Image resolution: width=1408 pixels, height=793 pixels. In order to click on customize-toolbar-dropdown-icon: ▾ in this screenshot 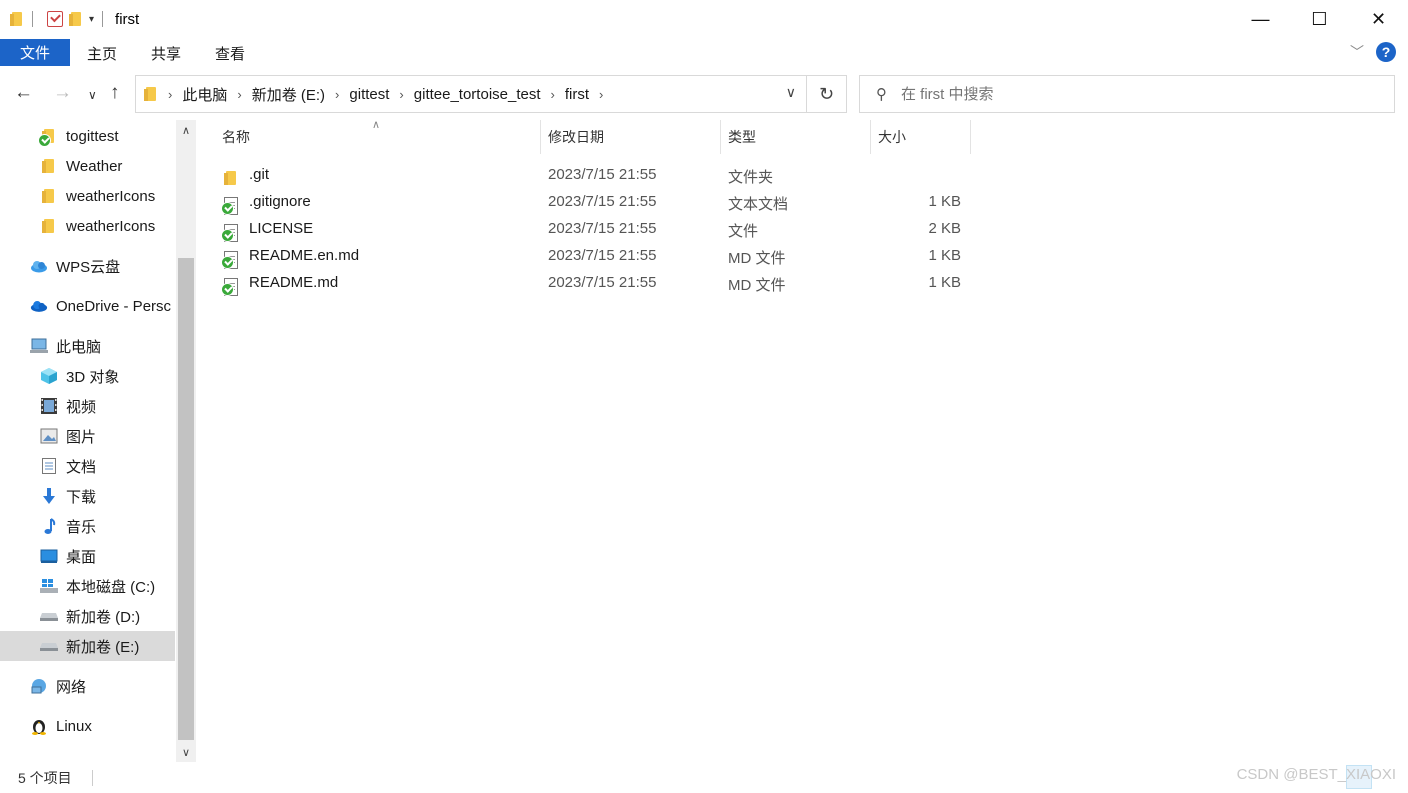, I will do `click(91, 19)`.